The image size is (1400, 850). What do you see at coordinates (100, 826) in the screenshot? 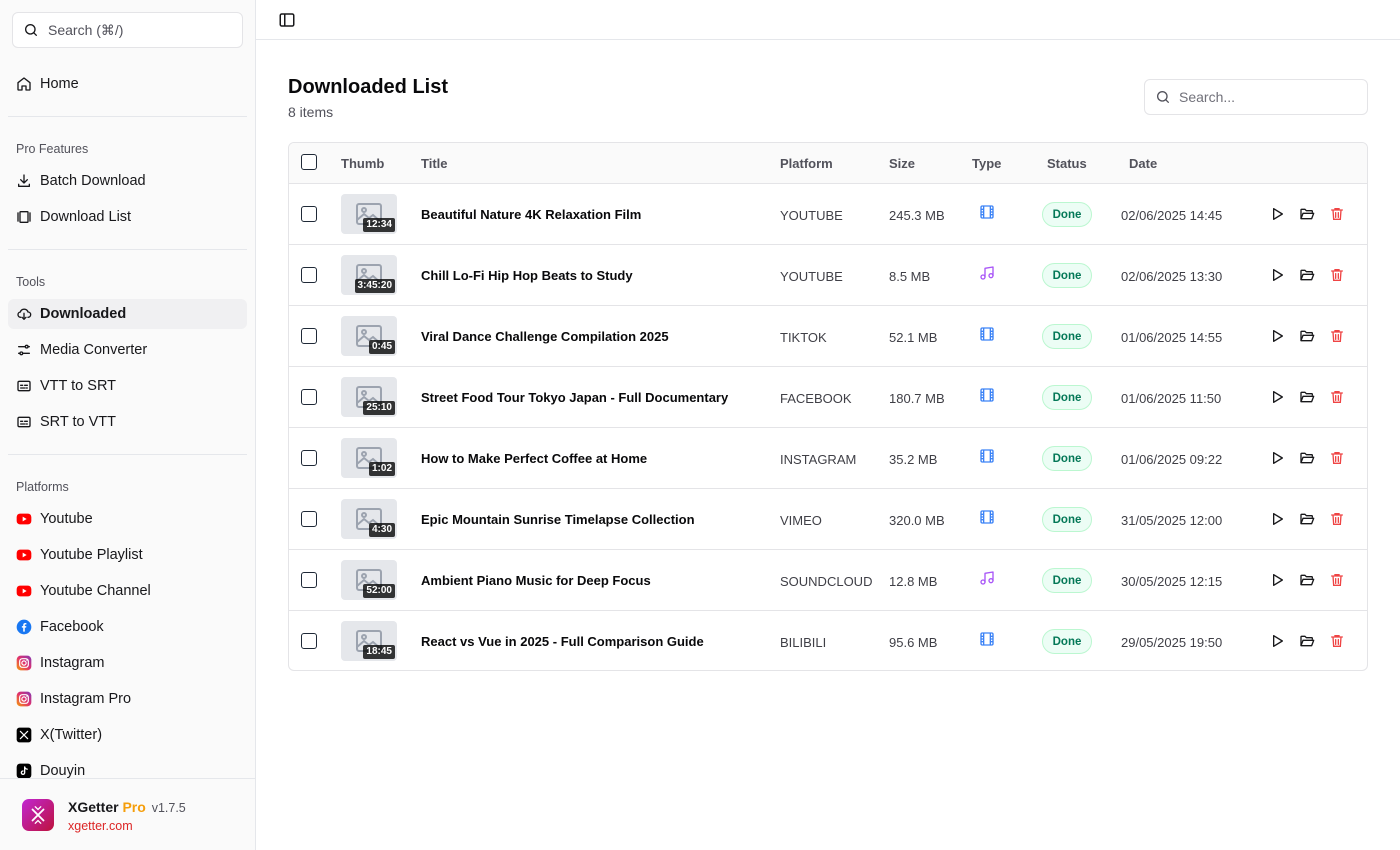
I see `brand-url-link: xgetter.com` at bounding box center [100, 826].